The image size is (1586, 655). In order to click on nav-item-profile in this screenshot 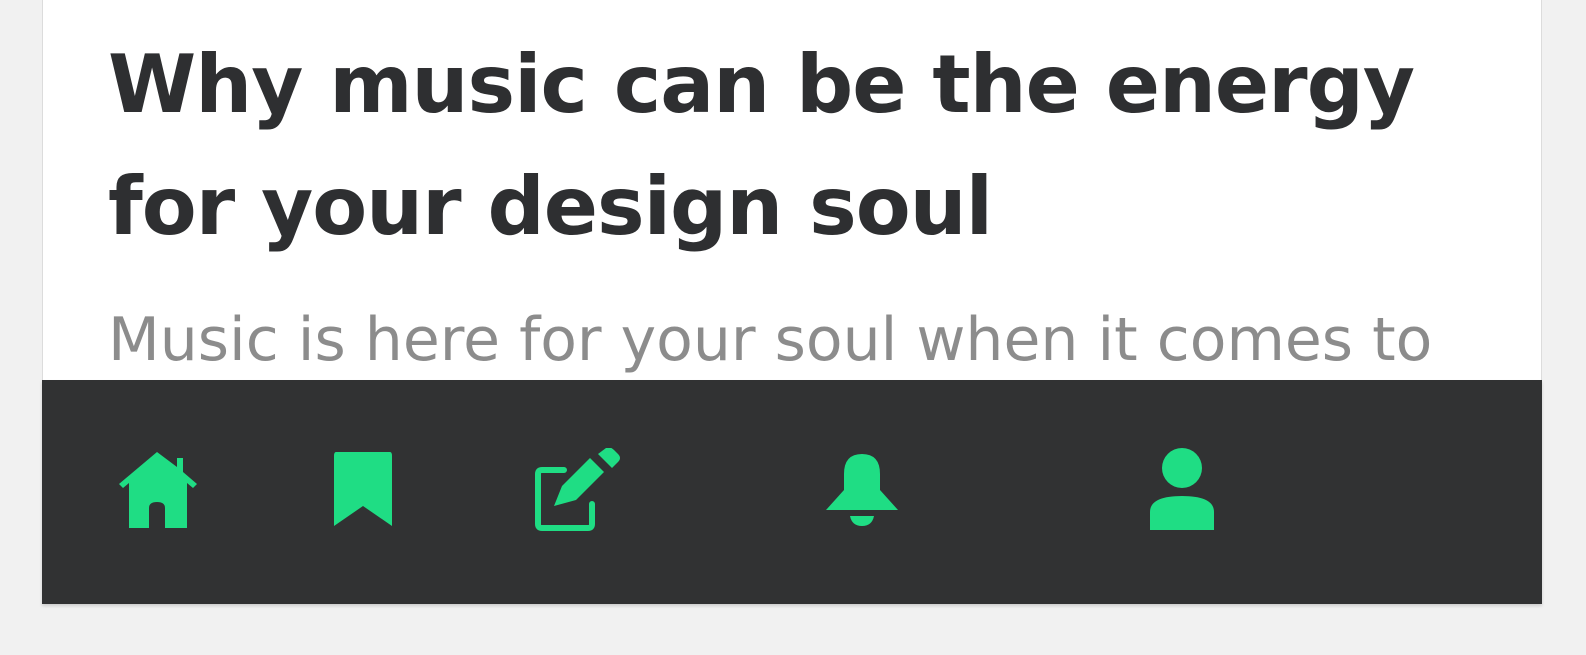, I will do `click(1182, 490)`.